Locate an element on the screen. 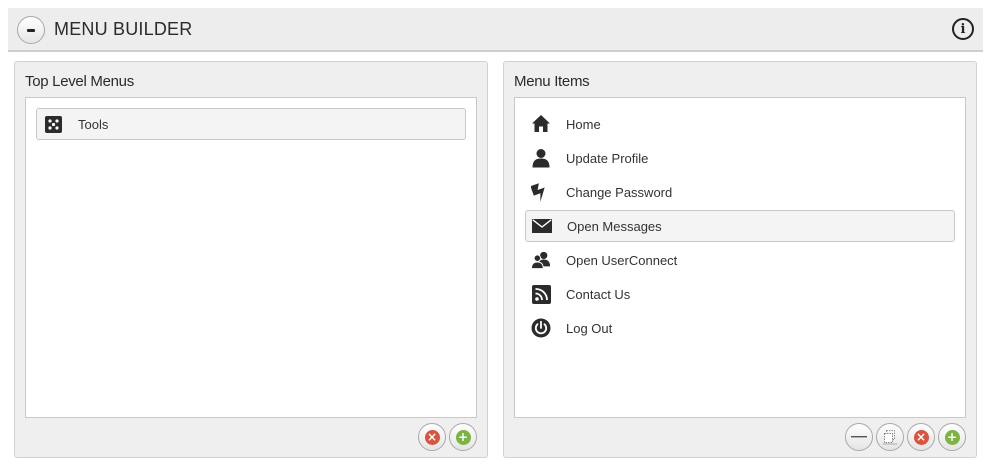  minus-icon is located at coordinates (31, 30).